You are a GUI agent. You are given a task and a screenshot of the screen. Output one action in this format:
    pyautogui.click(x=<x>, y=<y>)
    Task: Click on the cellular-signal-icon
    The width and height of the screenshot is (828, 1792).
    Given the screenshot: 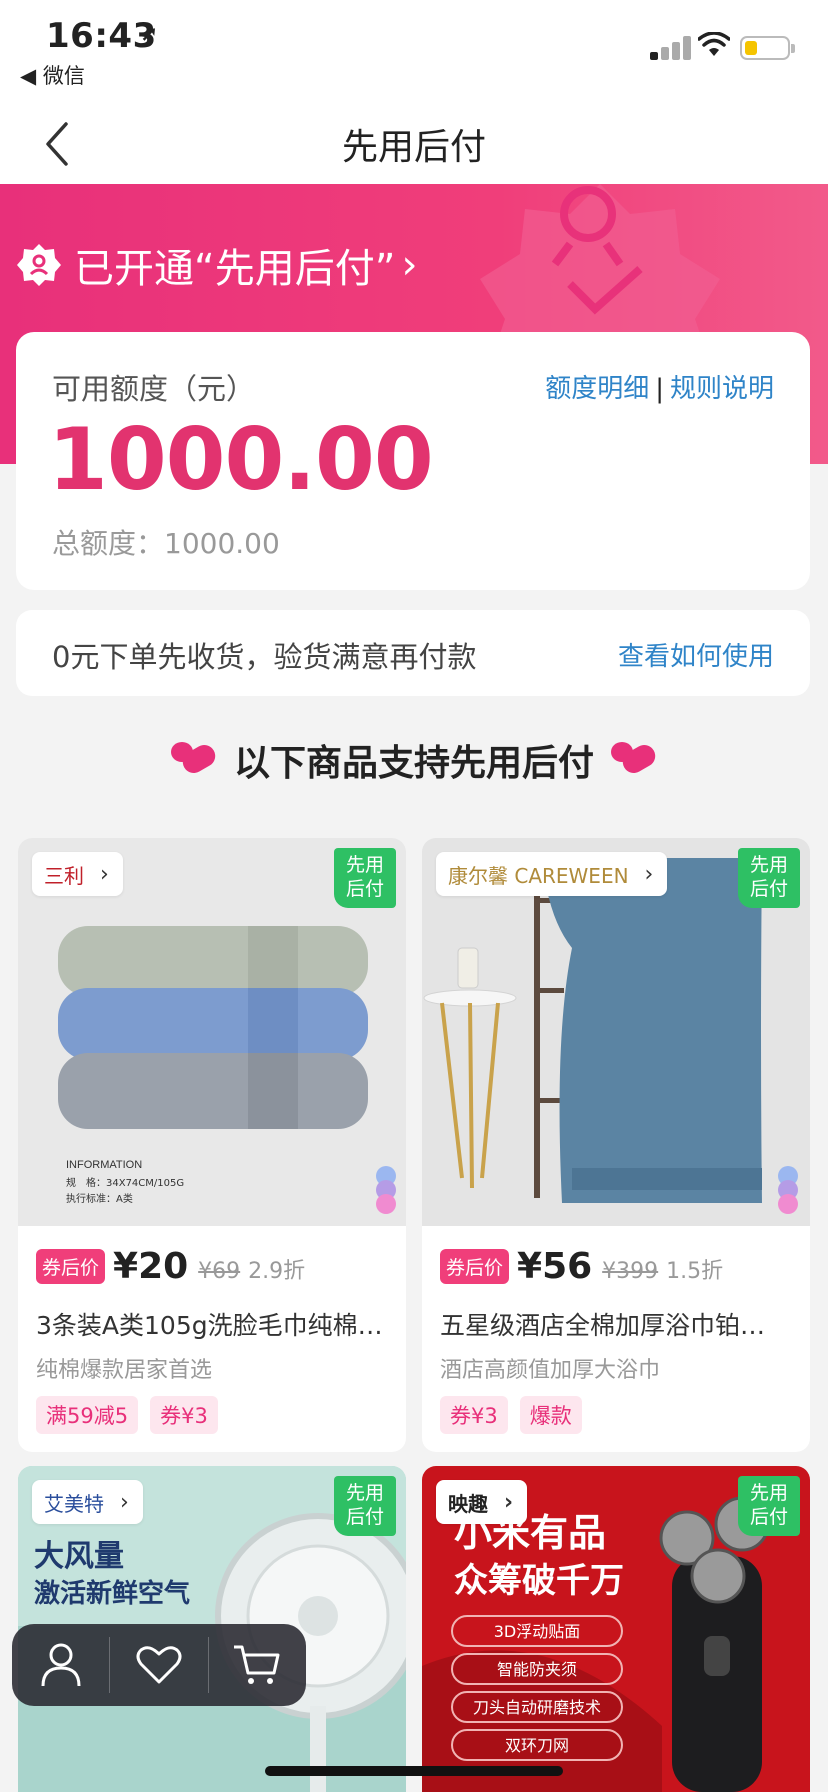 What is the action you would take?
    pyautogui.click(x=671, y=47)
    